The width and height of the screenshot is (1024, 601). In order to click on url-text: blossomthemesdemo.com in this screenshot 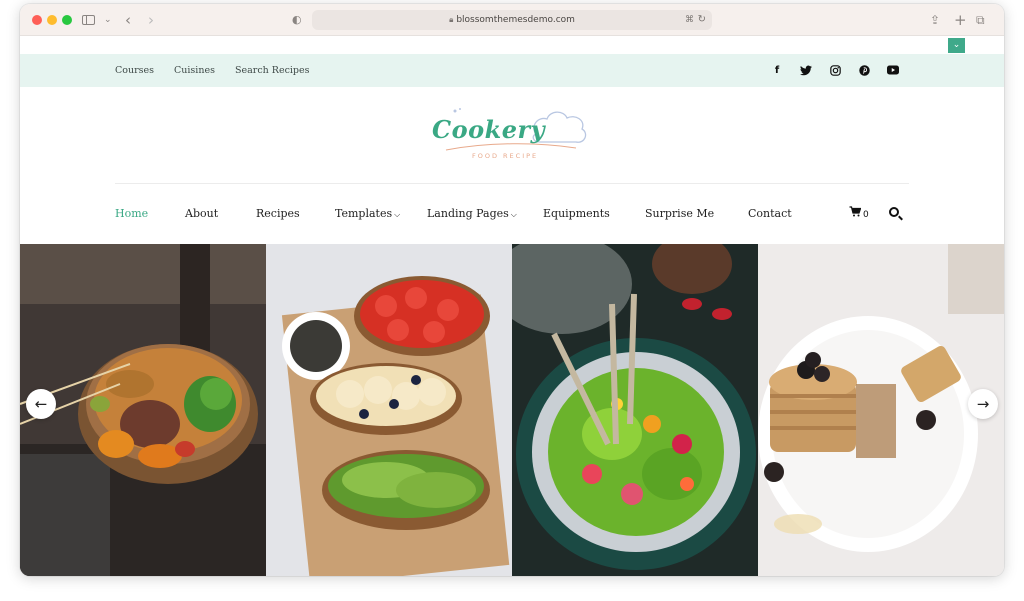, I will do `click(515, 20)`.